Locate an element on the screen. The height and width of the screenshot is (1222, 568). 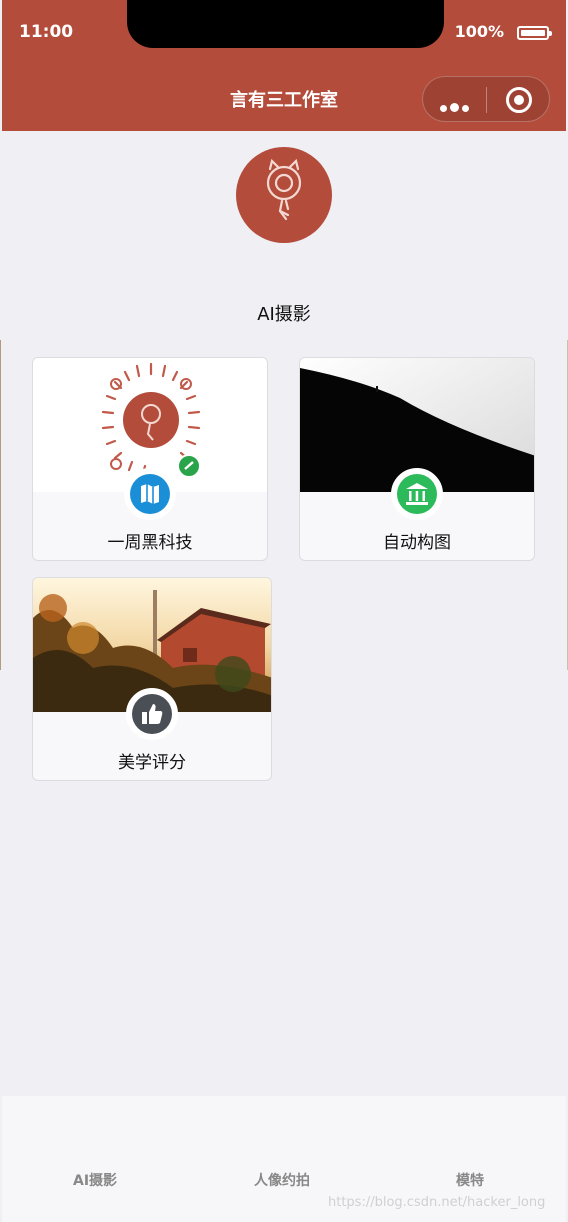
tab-portrait-booking: 人像约拍 is located at coordinates (282, 1180).